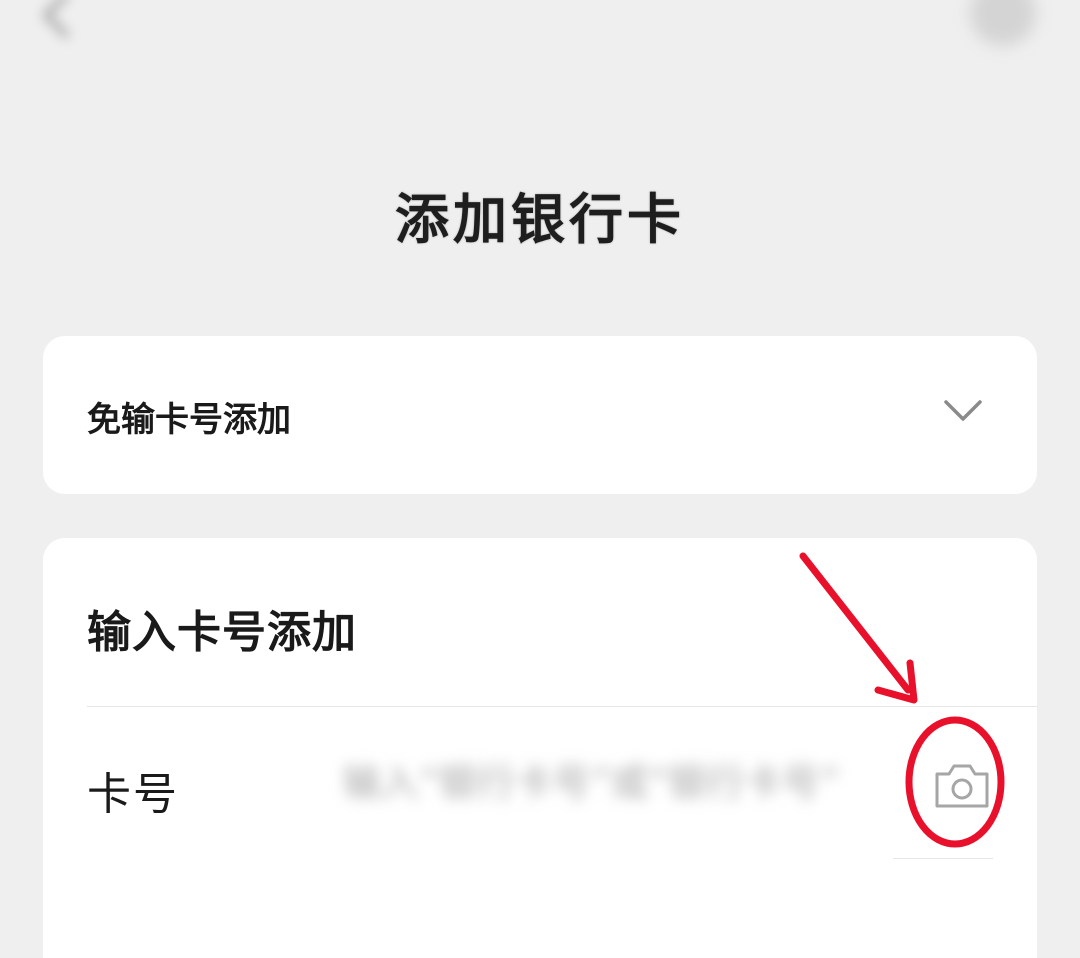 The width and height of the screenshot is (1080, 958). I want to click on card-number-input, so click(593, 783).